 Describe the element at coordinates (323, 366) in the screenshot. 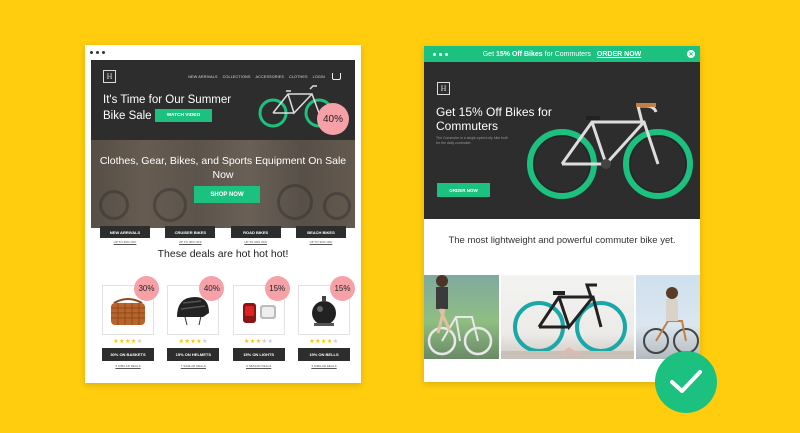

I see `similar-deals-link: 4 SIMILAR DEALS` at that location.